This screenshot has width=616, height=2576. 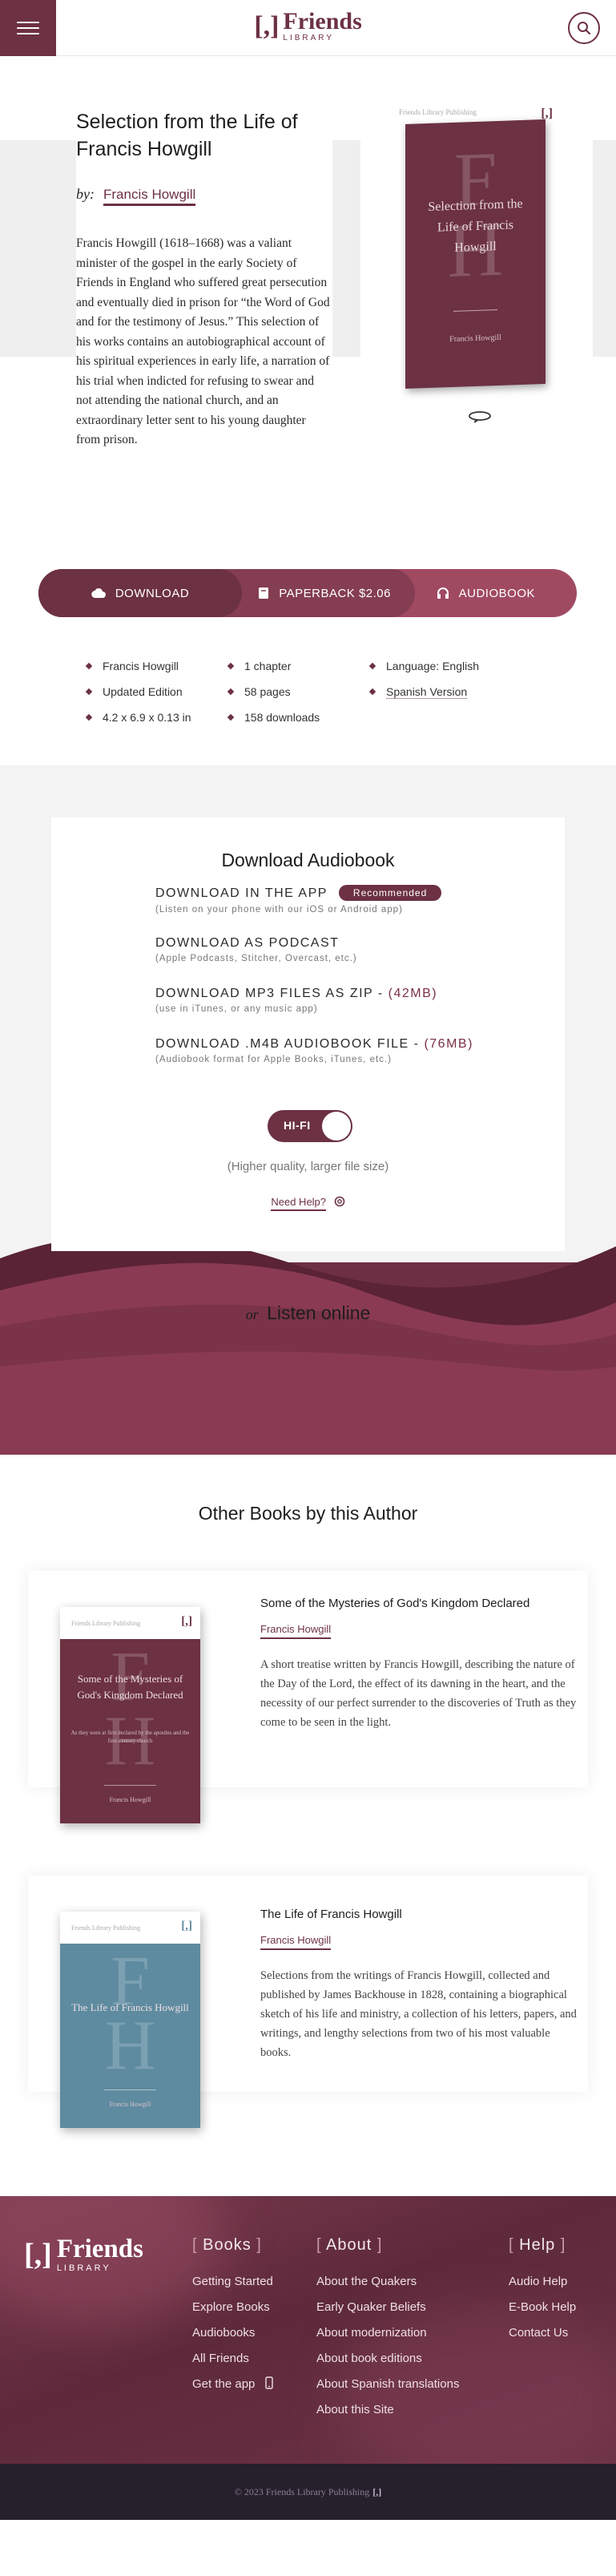 What do you see at coordinates (387, 2359) in the screenshot?
I see `footer-link: About book editions` at bounding box center [387, 2359].